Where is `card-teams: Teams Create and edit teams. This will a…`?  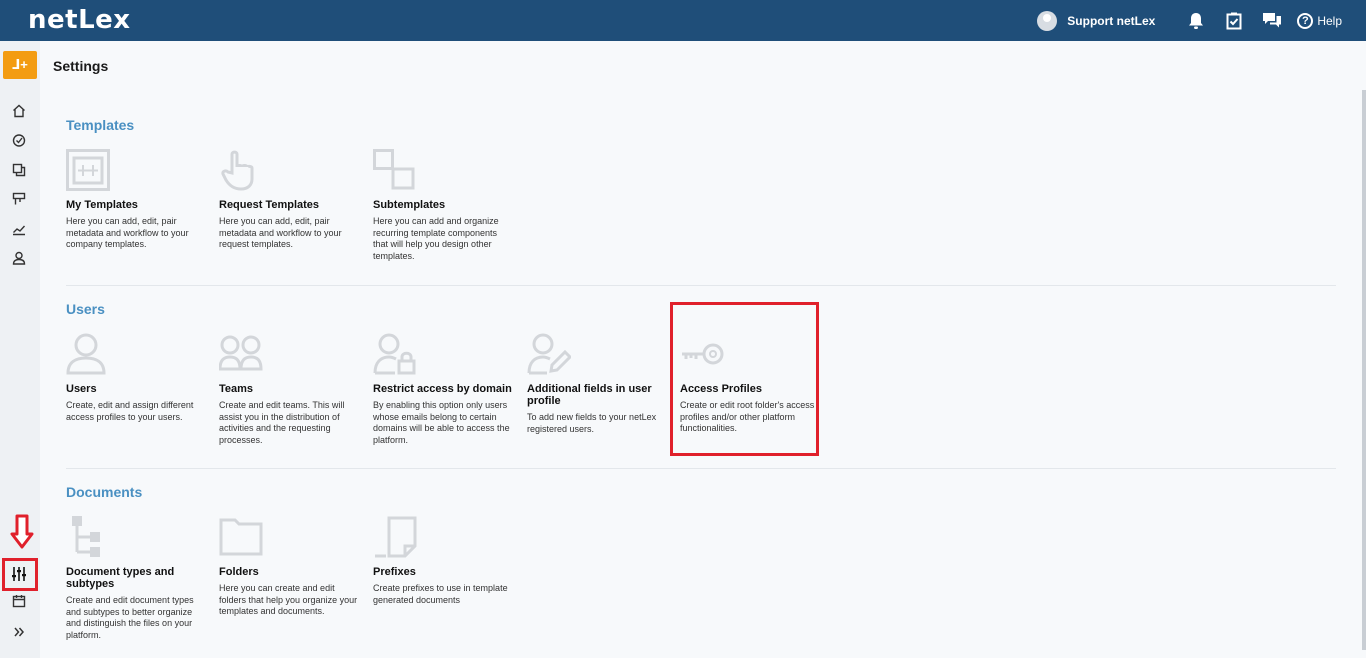
card-teams: Teams Create and edit teams. This will a… is located at coordinates (289, 388).